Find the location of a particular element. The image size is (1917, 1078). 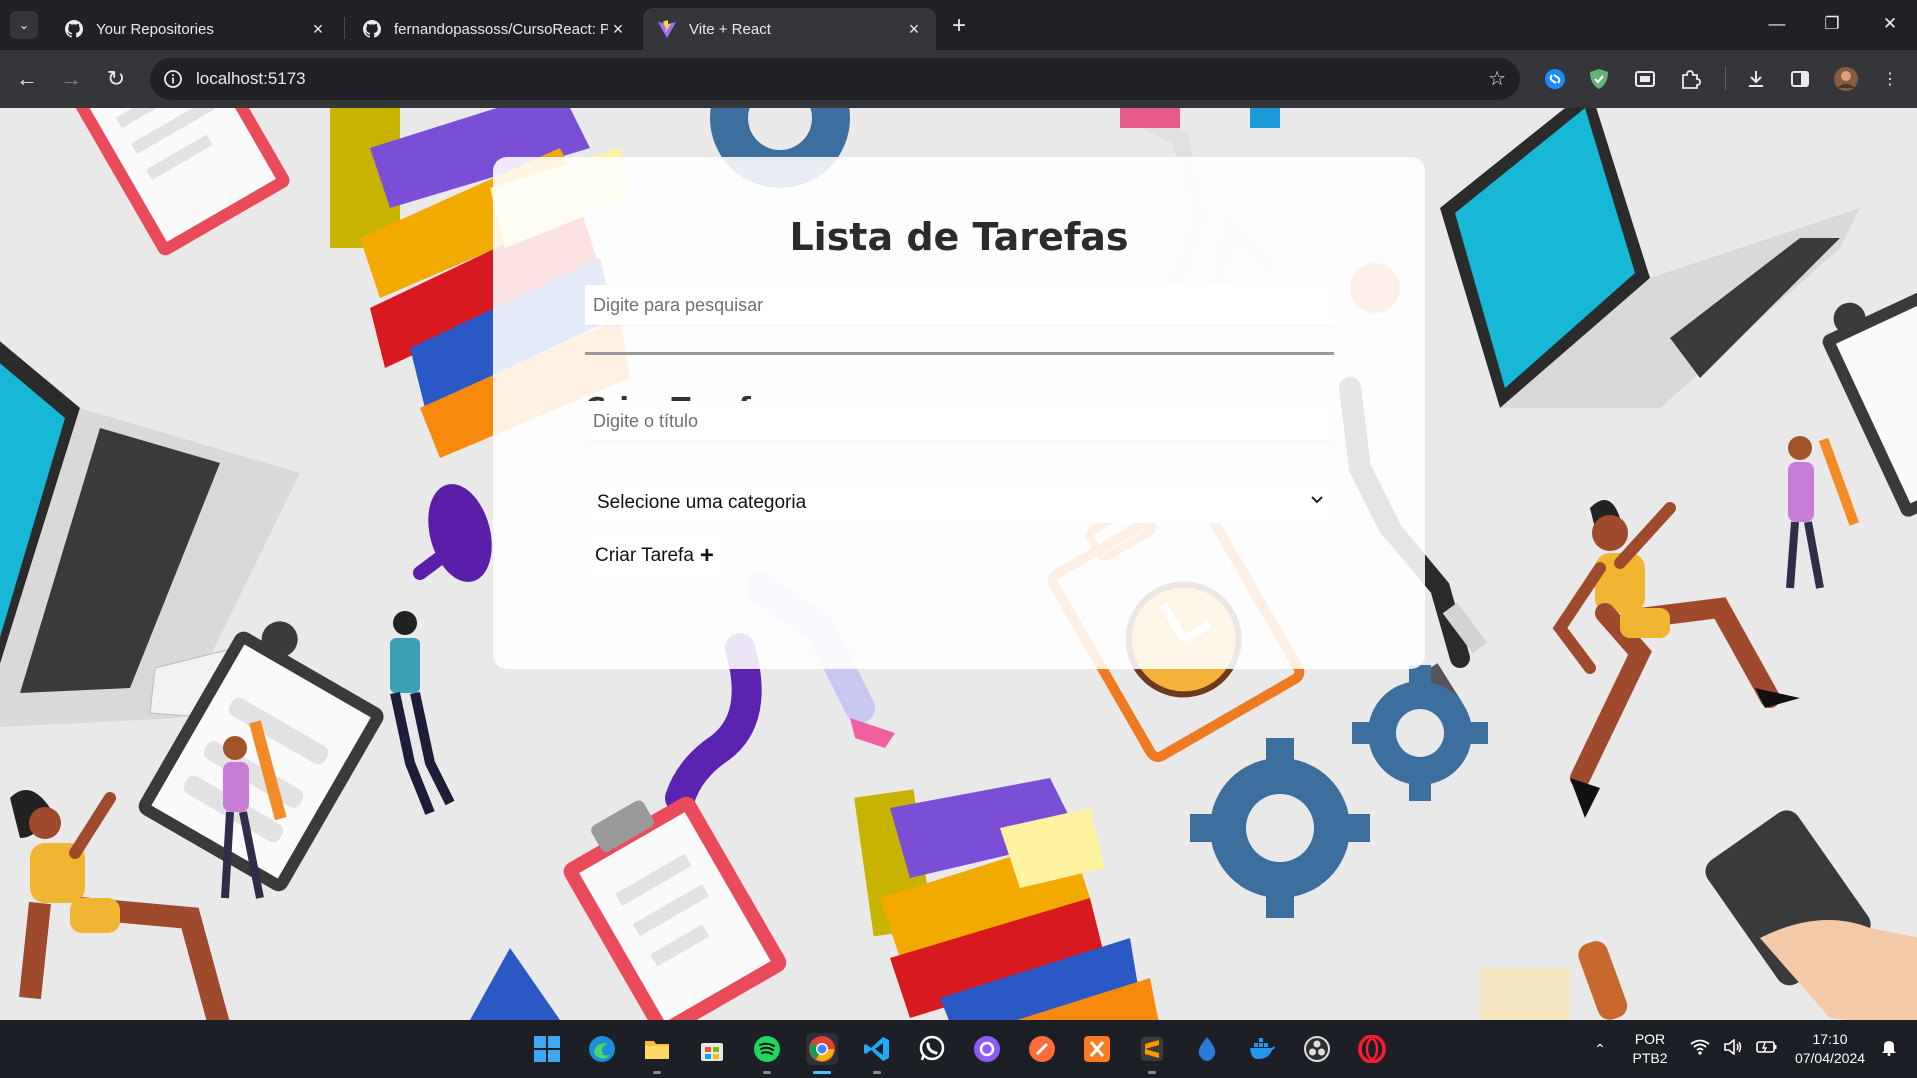

plus-icon: + is located at coordinates (958, 25).